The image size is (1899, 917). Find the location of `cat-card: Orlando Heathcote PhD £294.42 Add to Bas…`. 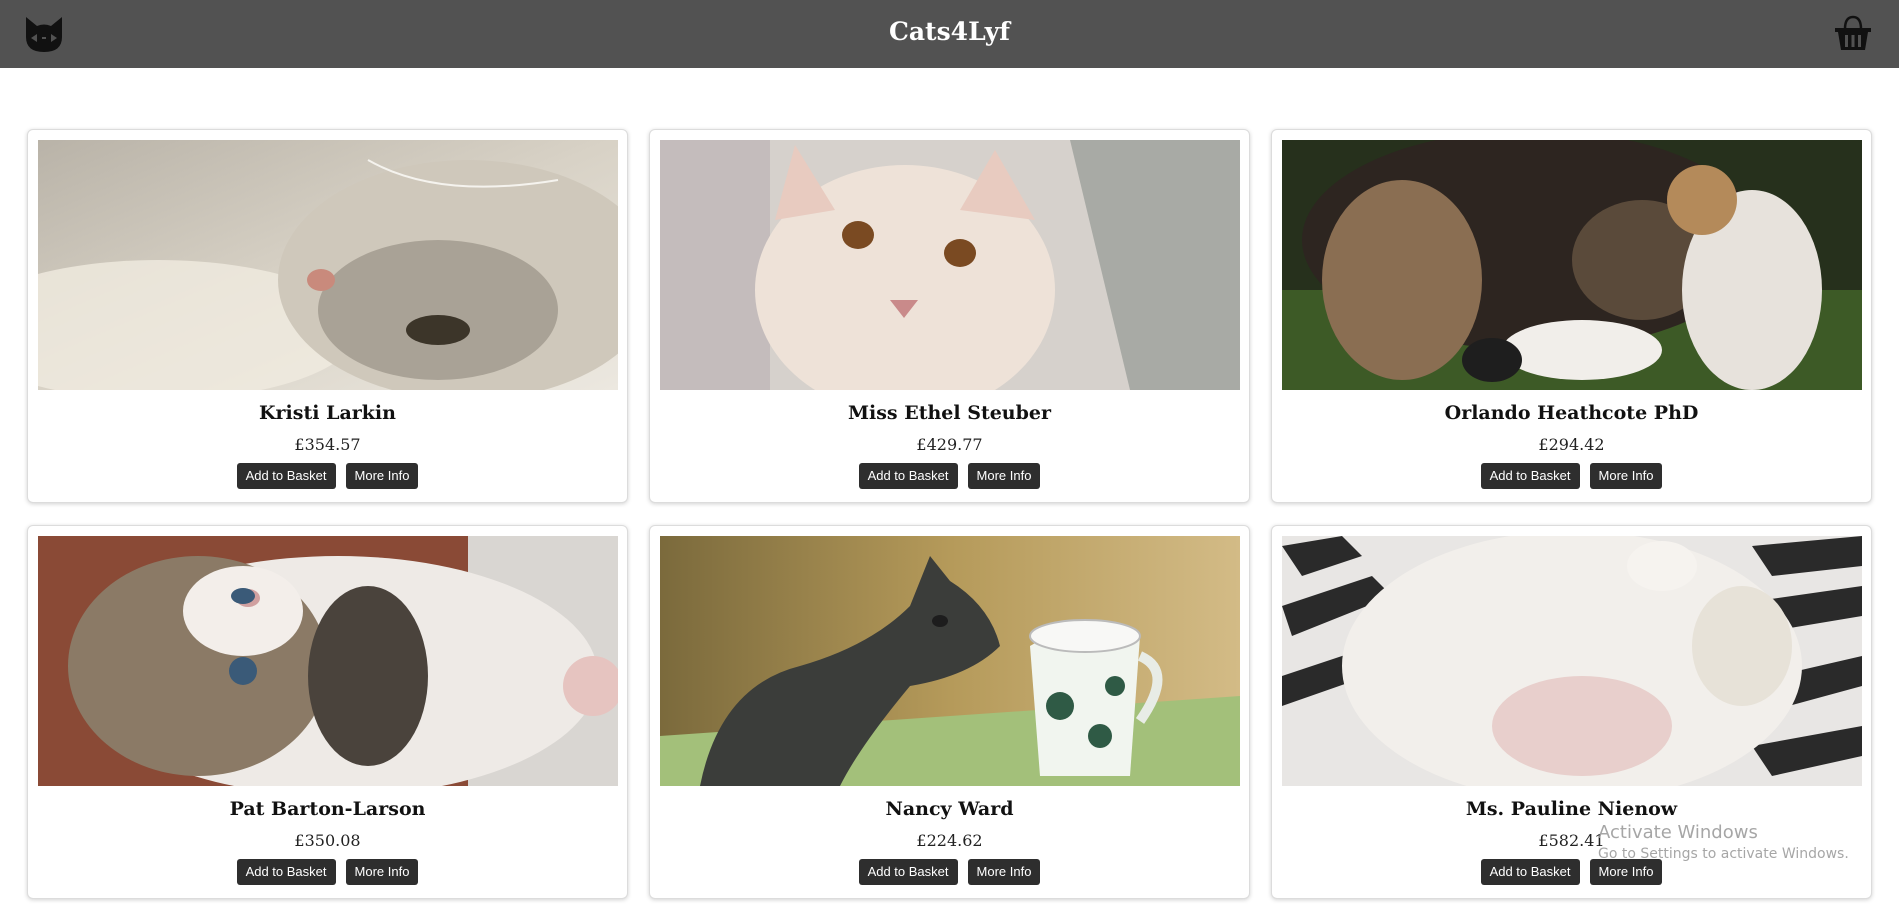

cat-card: Orlando Heathcote PhD £294.42 Add to Bas… is located at coordinates (1571, 316).